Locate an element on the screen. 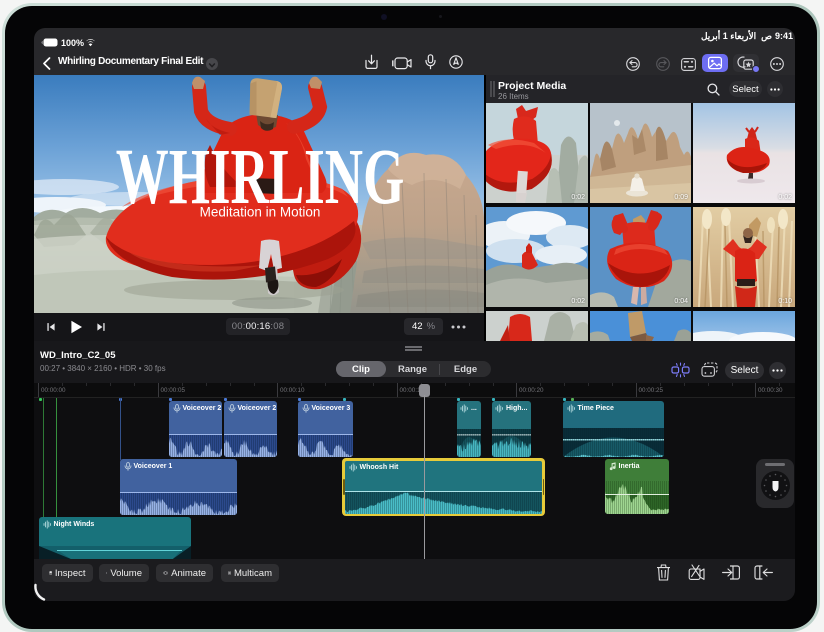 This screenshot has height=632, width=824. svg-text: 100% is located at coordinates (72, 43).